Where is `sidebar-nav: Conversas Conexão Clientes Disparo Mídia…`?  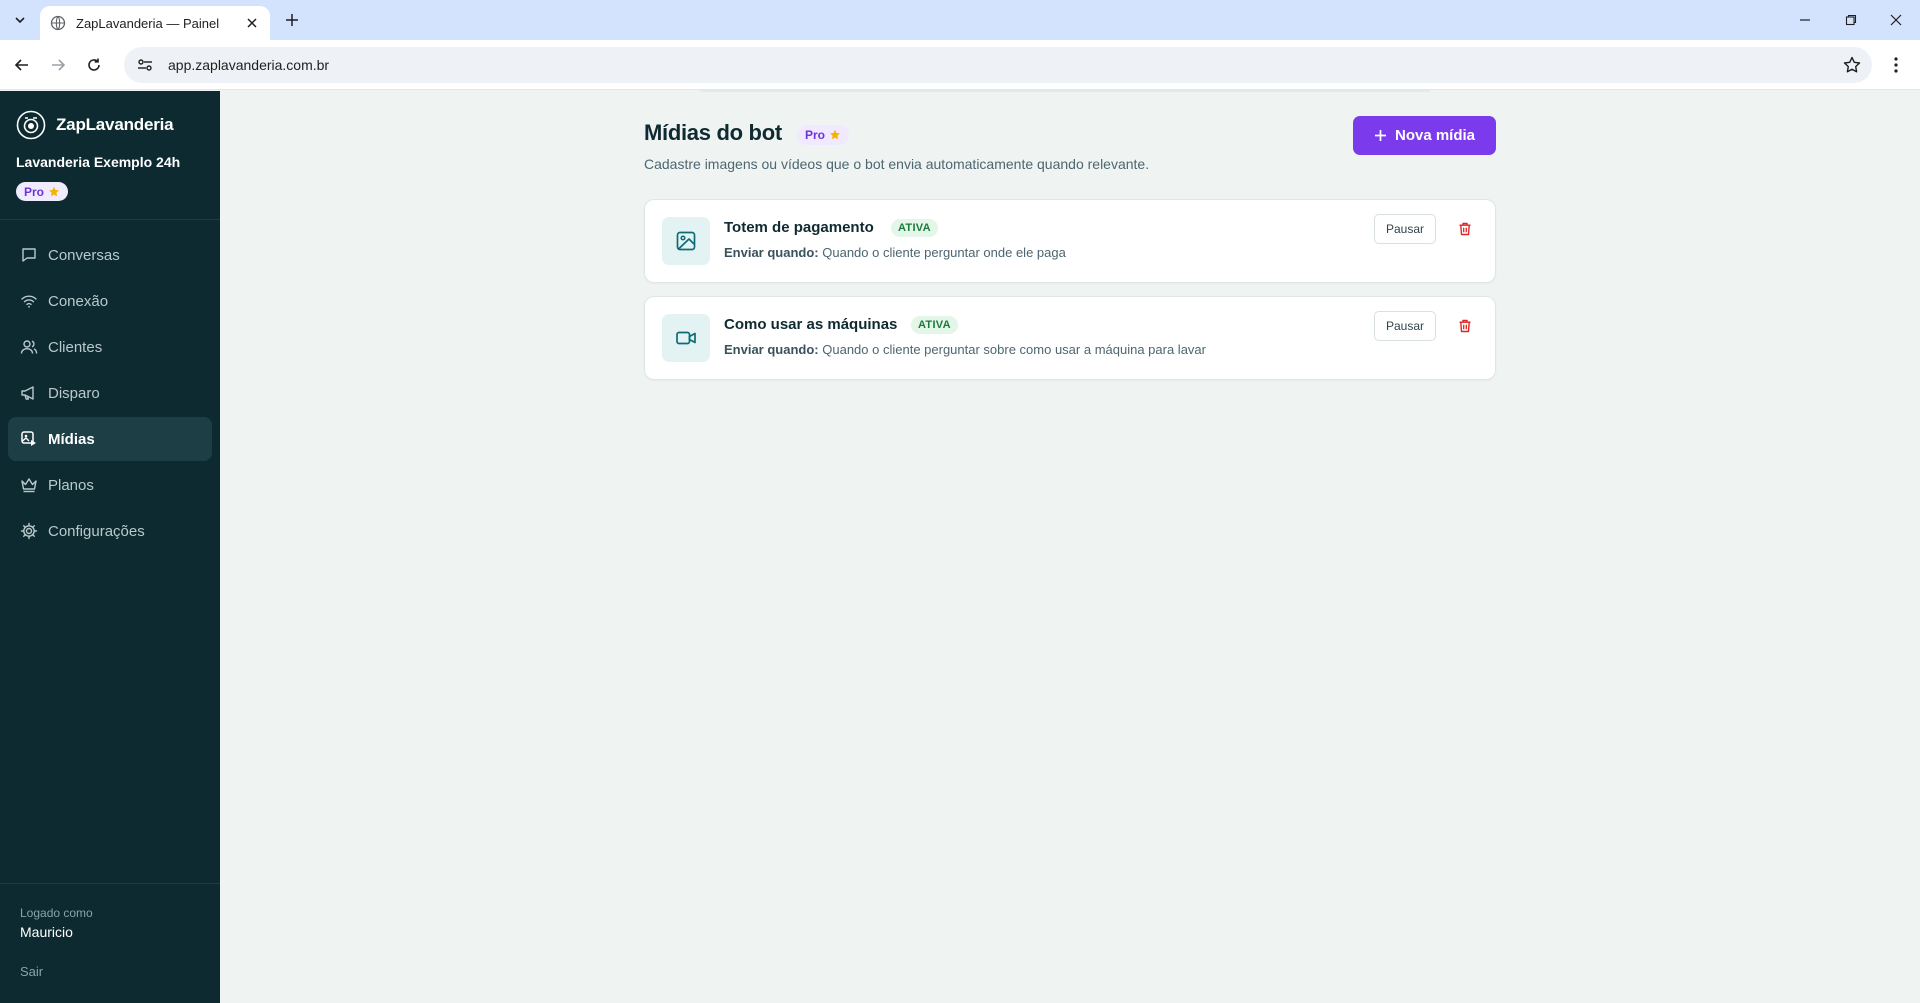 sidebar-nav: Conversas Conexão Clientes Disparo Mídia… is located at coordinates (110, 394).